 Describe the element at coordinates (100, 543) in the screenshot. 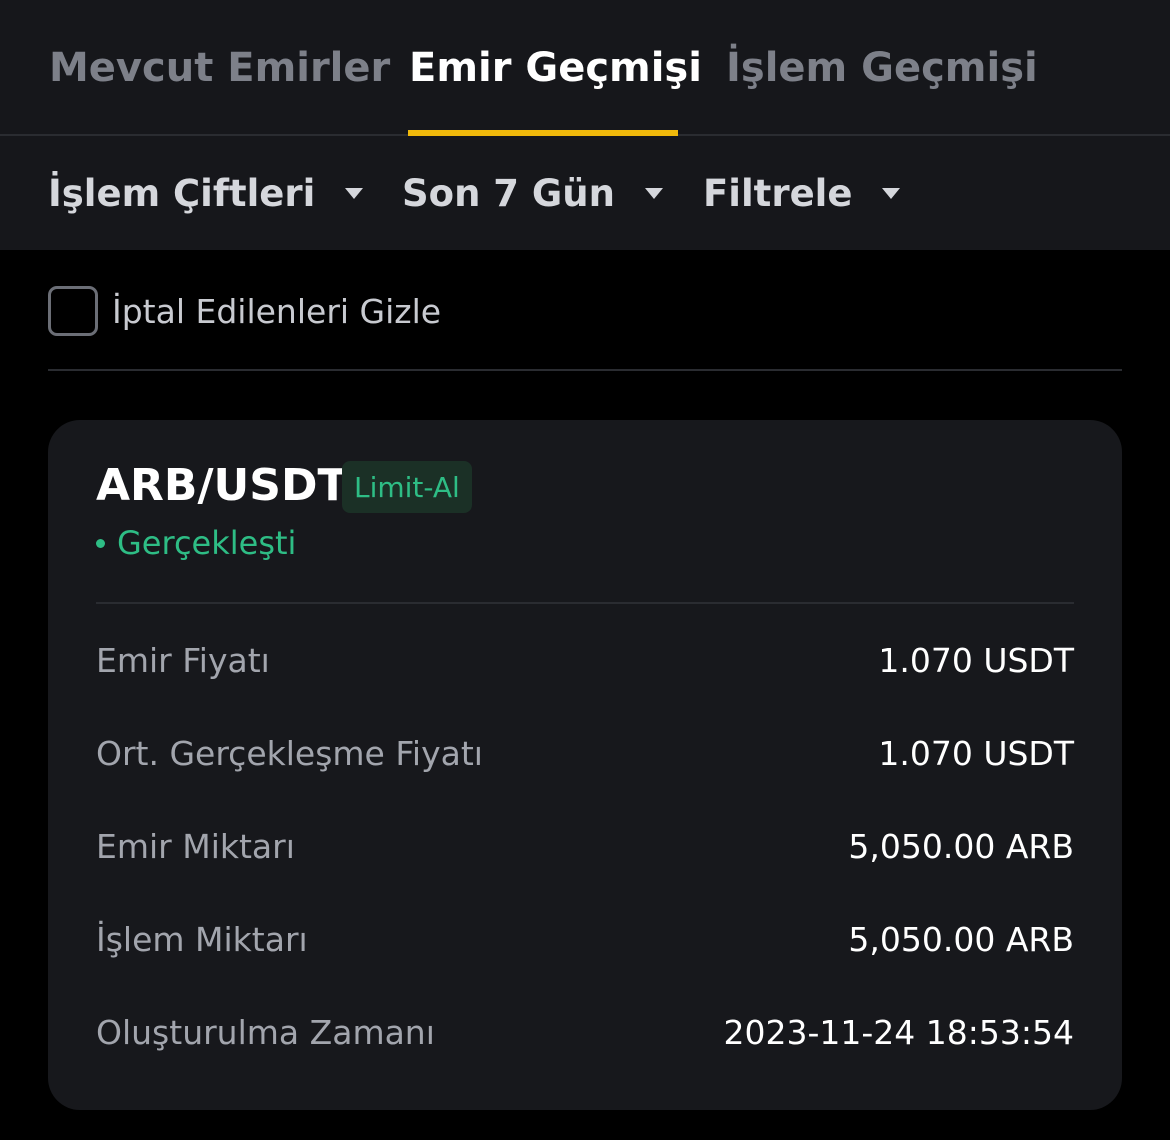

I see `status-dot-icon` at that location.